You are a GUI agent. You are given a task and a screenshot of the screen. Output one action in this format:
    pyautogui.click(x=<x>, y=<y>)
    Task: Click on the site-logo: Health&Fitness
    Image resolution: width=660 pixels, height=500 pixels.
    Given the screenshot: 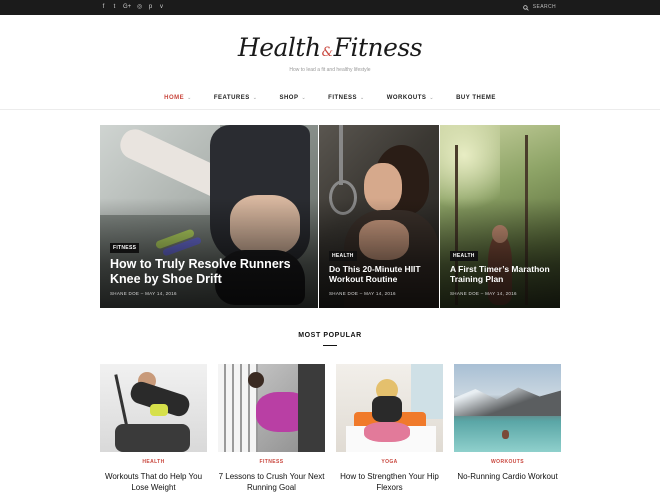 What is the action you would take?
    pyautogui.click(x=330, y=47)
    